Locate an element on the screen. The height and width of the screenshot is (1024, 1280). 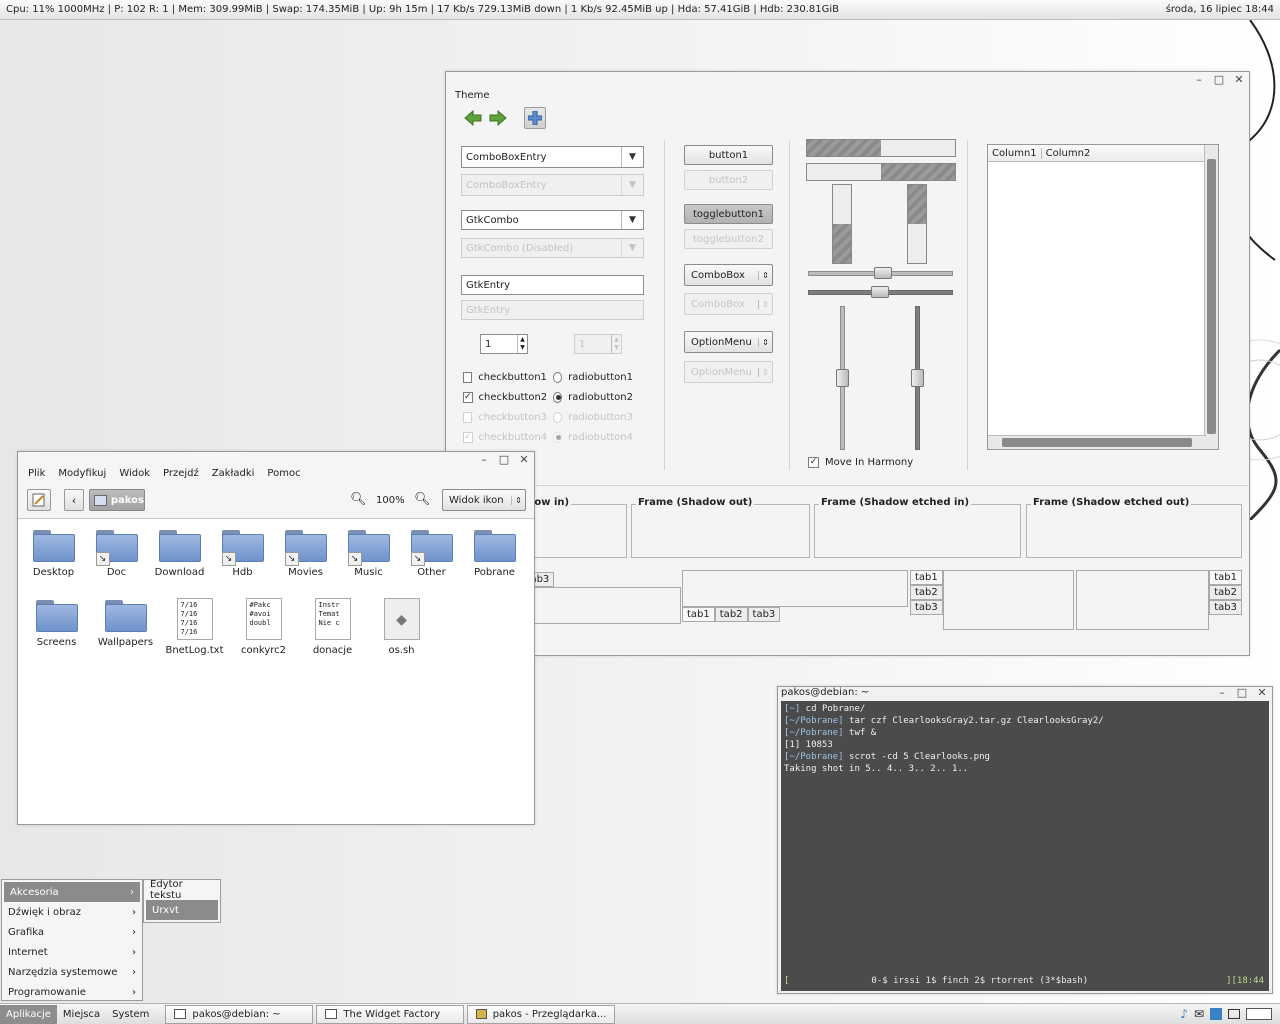
button1: button1 is located at coordinates (728, 155).